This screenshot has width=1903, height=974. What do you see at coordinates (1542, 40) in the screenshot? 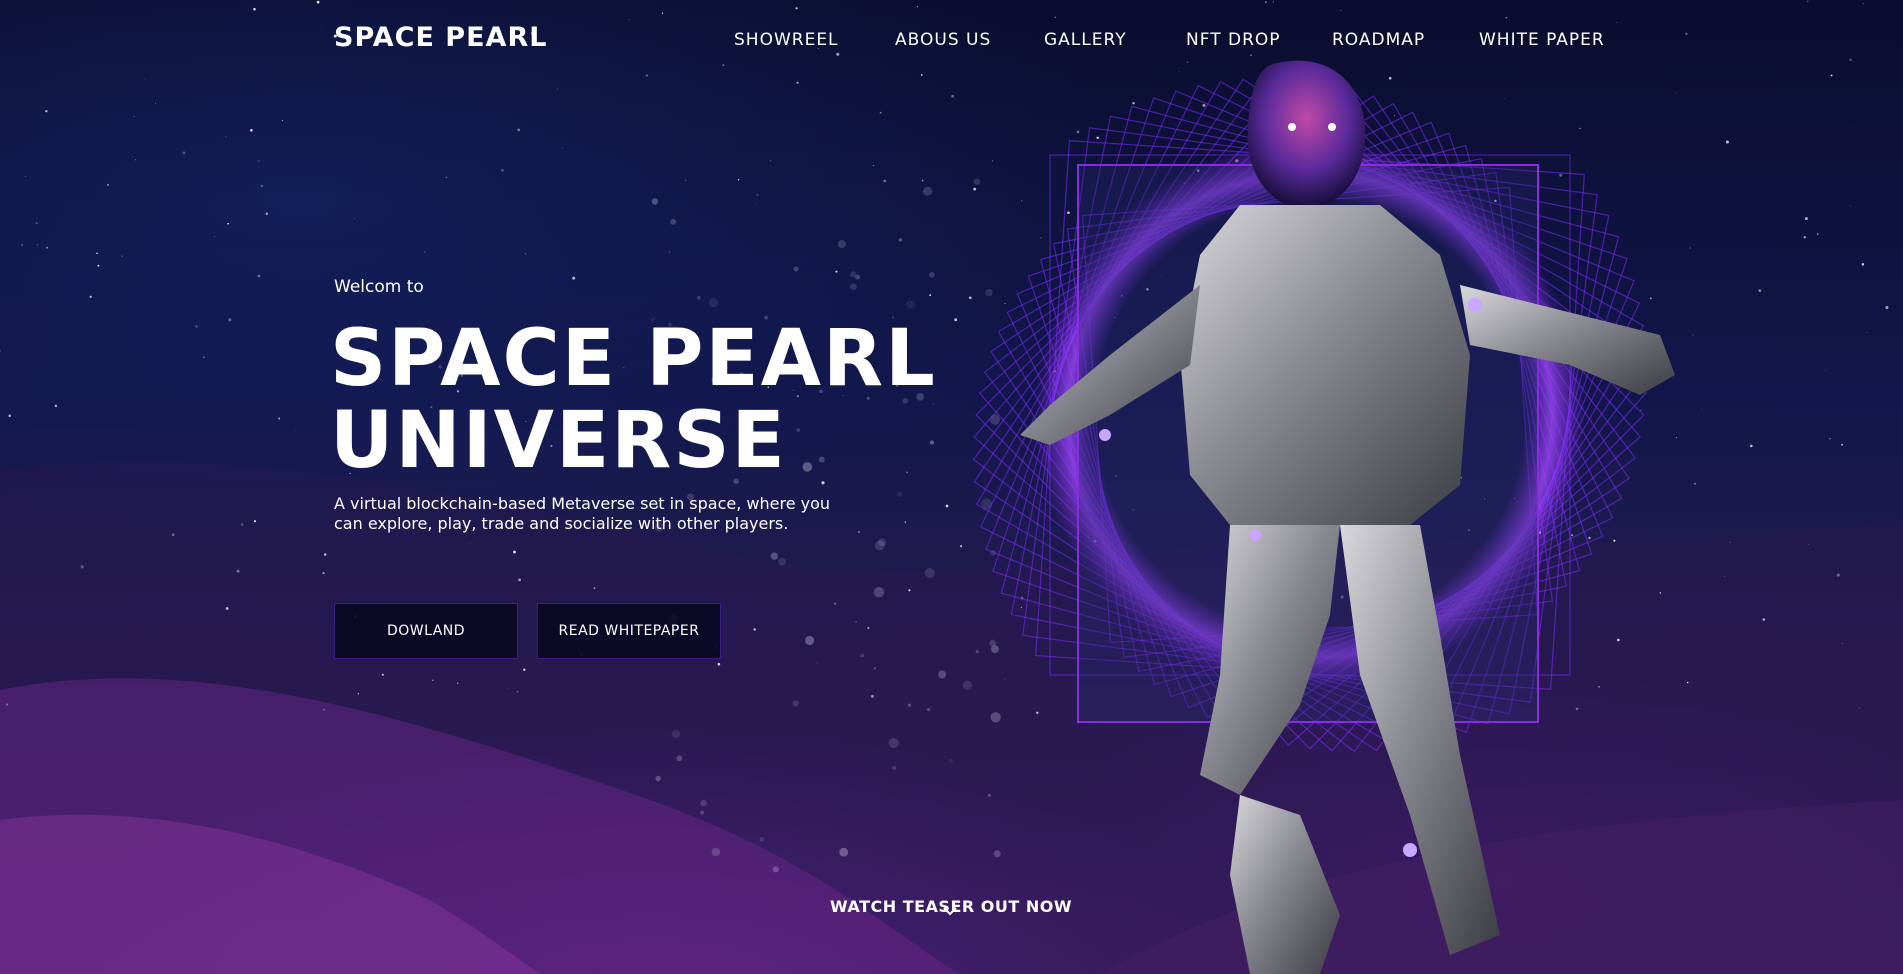
I see `nav-item-white-paper: WHITE PAPER` at bounding box center [1542, 40].